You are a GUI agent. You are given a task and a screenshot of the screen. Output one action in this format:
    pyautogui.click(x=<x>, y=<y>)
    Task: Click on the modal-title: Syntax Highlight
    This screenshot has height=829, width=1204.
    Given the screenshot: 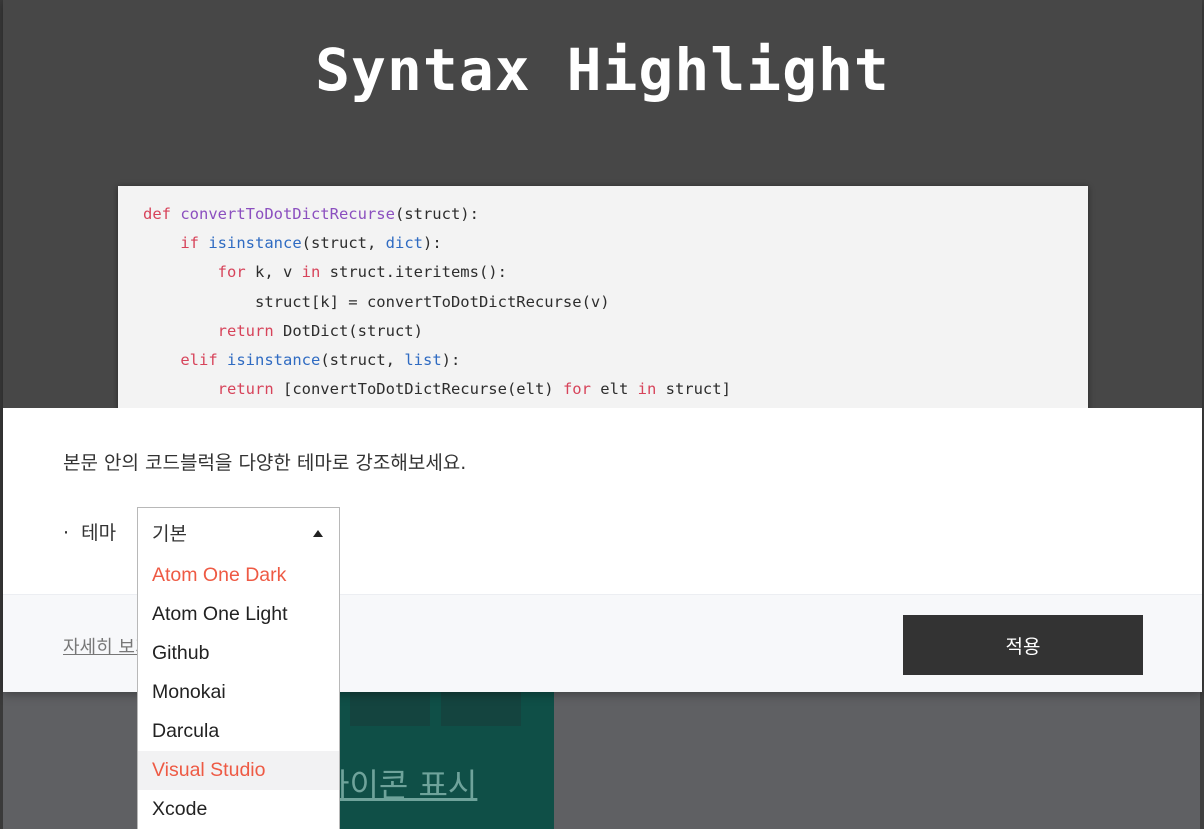 What is the action you would take?
    pyautogui.click(x=602, y=70)
    